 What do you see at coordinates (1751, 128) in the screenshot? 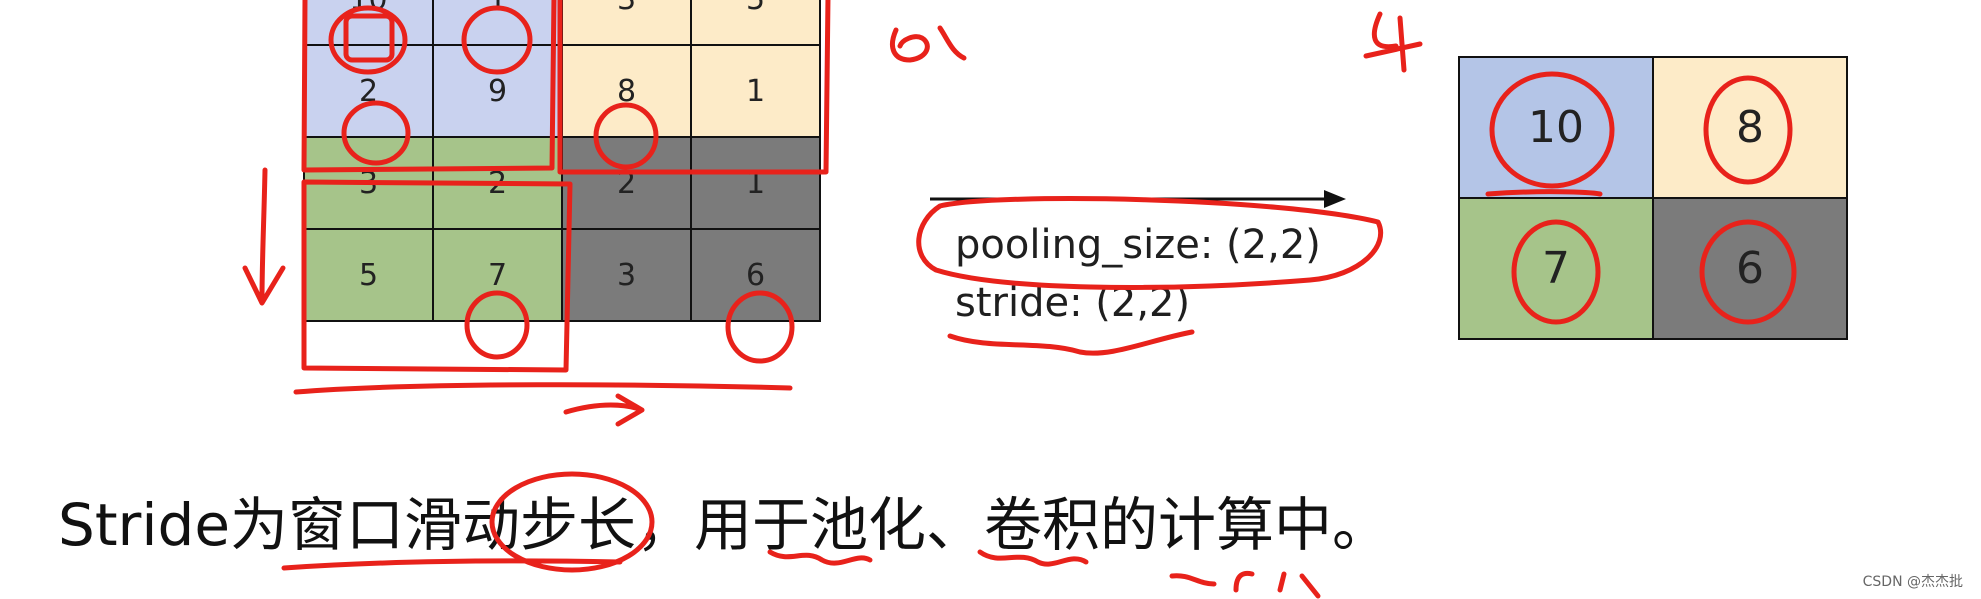
I see `output-cell: 8` at bounding box center [1751, 128].